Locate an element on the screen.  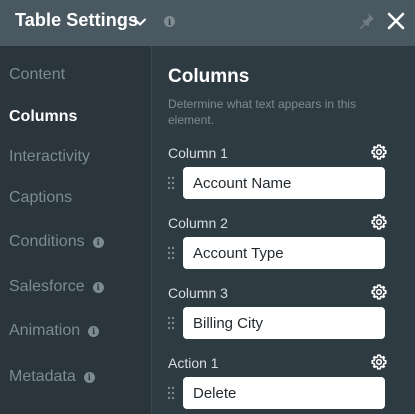
column-label: Column 3 is located at coordinates (198, 293).